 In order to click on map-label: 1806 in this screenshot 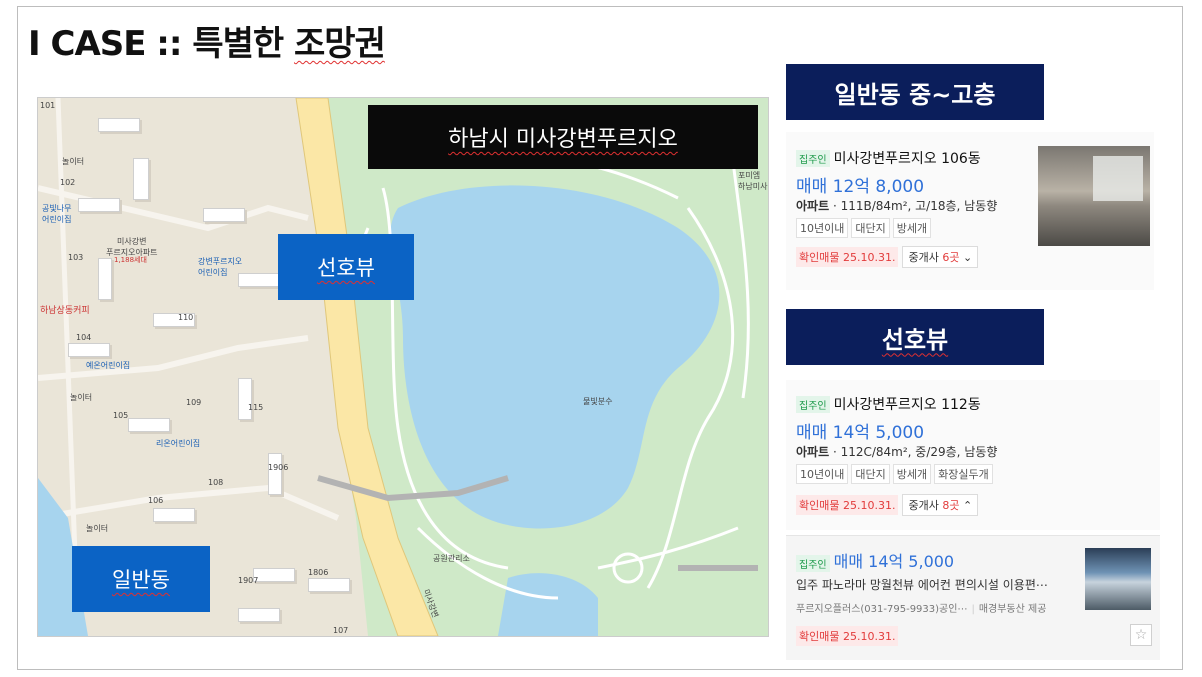, I will do `click(318, 572)`.